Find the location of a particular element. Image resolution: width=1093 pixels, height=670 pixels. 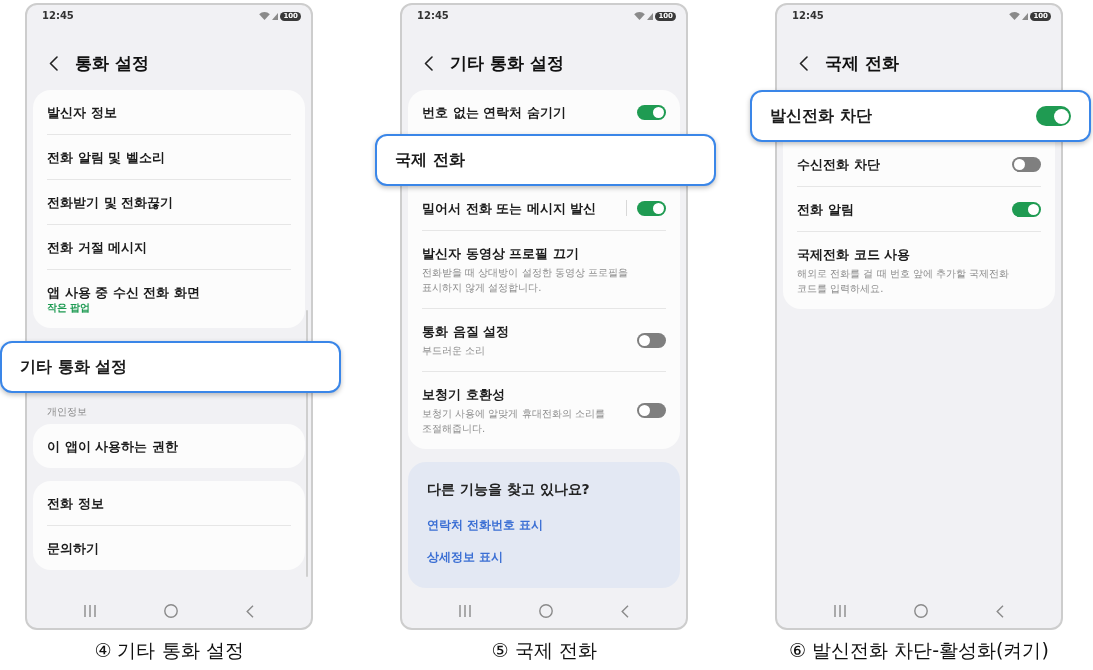

setting-title: 보청기 호환성 is located at coordinates (463, 394).